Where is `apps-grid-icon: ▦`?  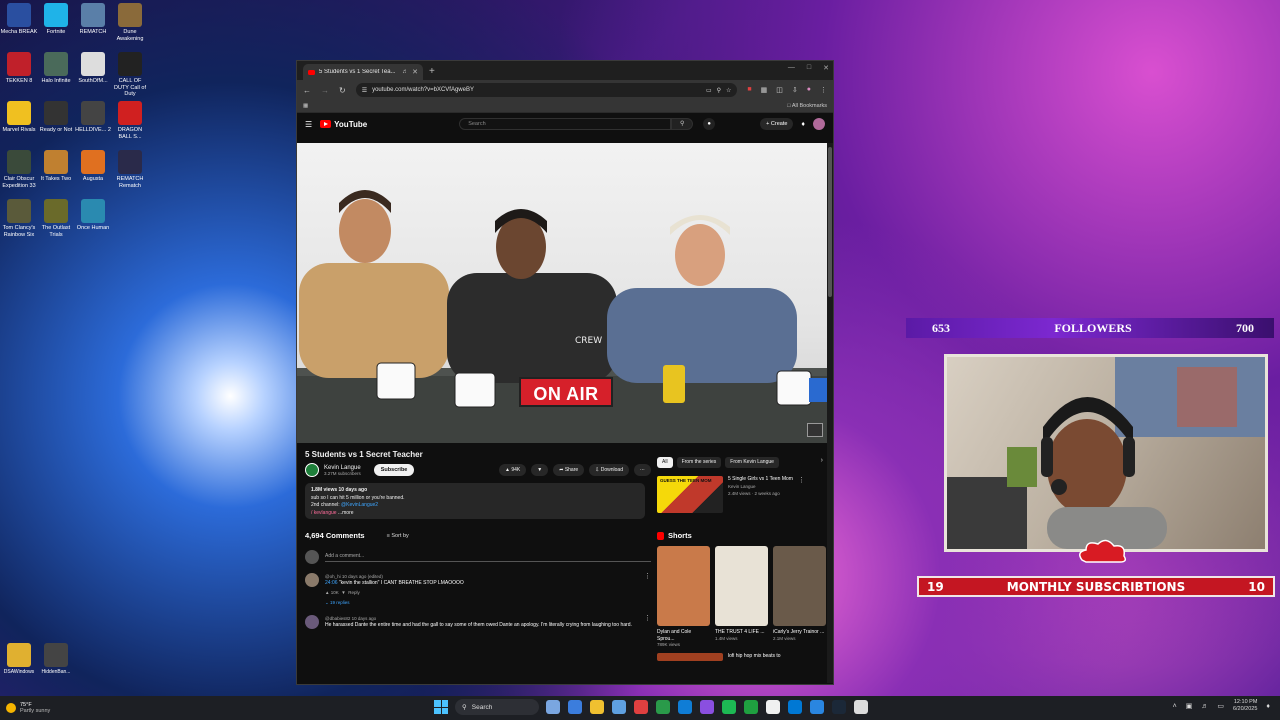 apps-grid-icon: ▦ is located at coordinates (305, 106).